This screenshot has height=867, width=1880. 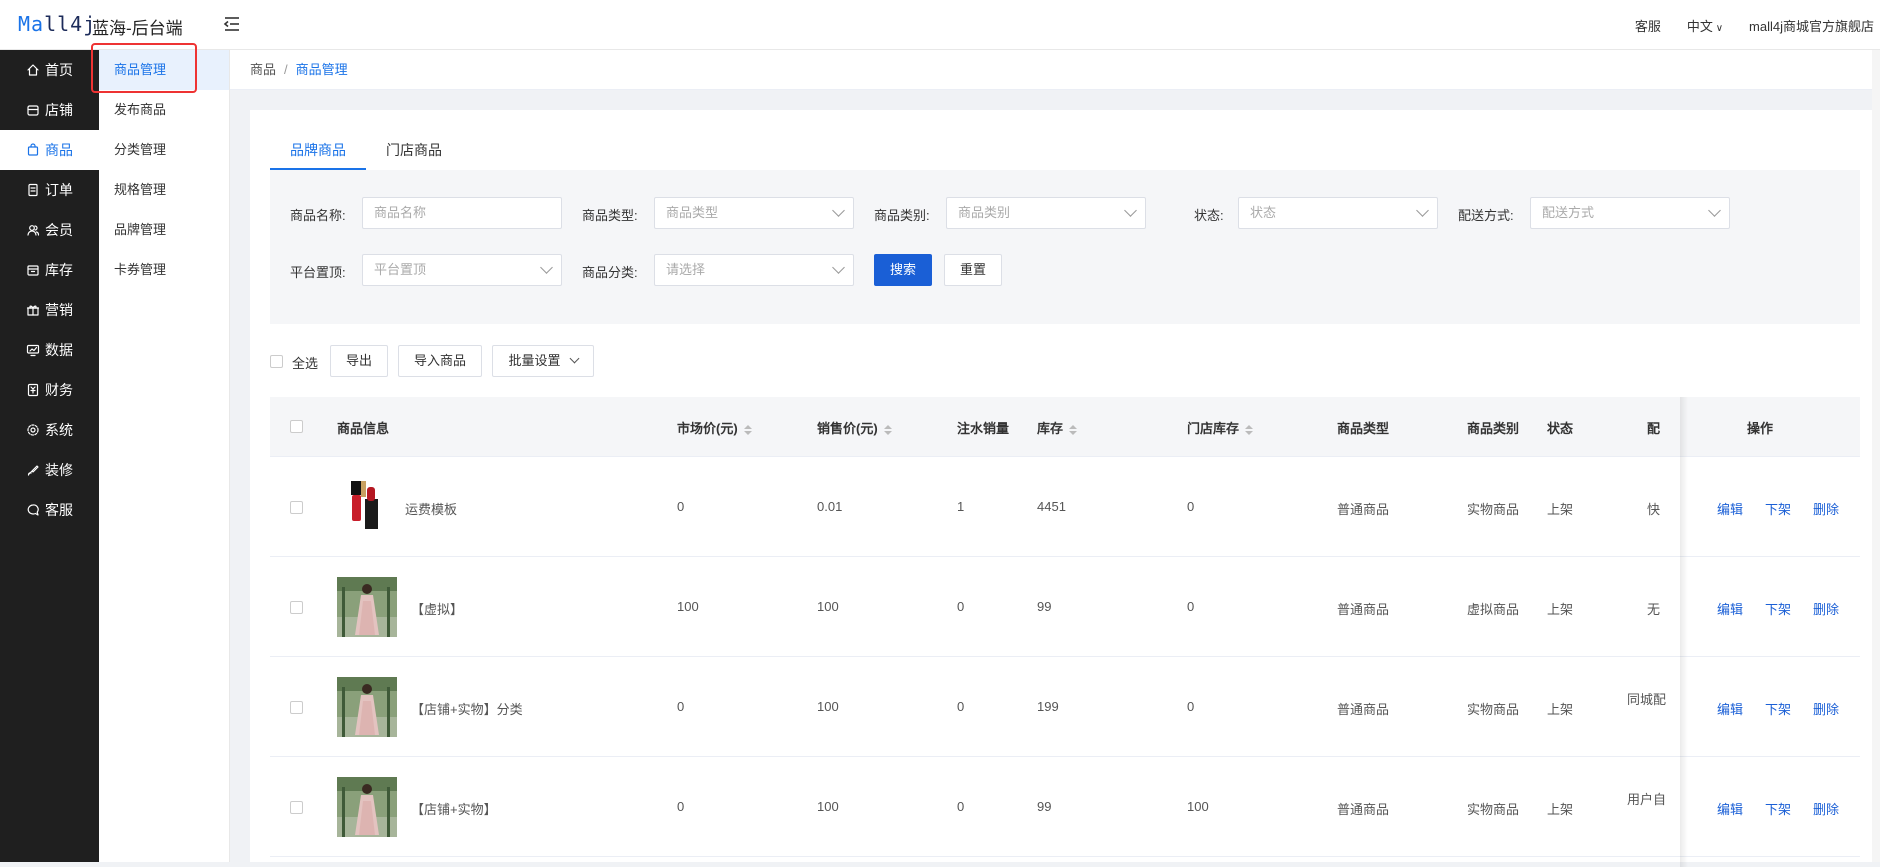 I want to click on tab-store-products: 门店商品, so click(x=414, y=150).